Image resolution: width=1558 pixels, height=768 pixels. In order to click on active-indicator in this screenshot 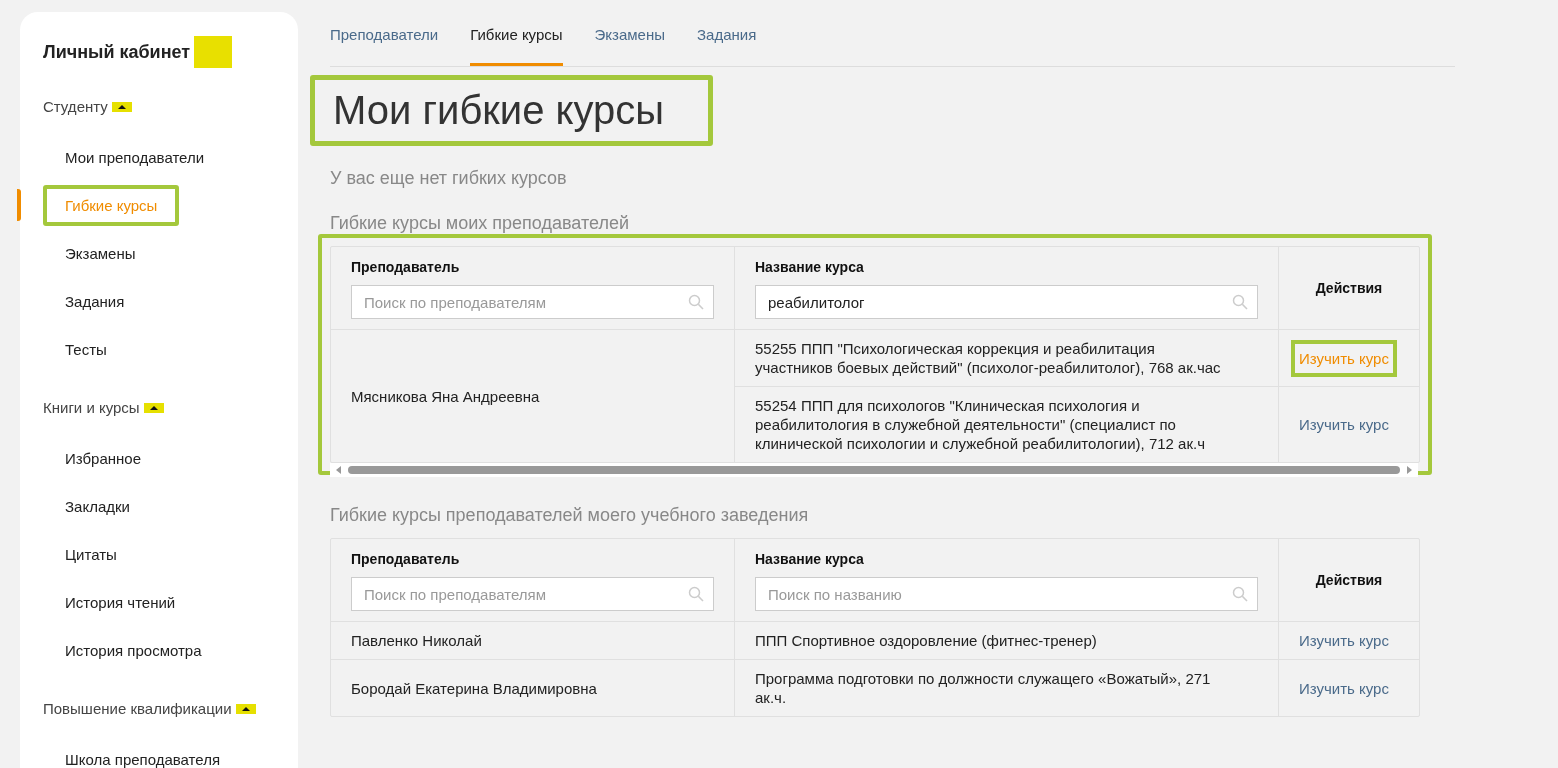, I will do `click(19, 205)`.